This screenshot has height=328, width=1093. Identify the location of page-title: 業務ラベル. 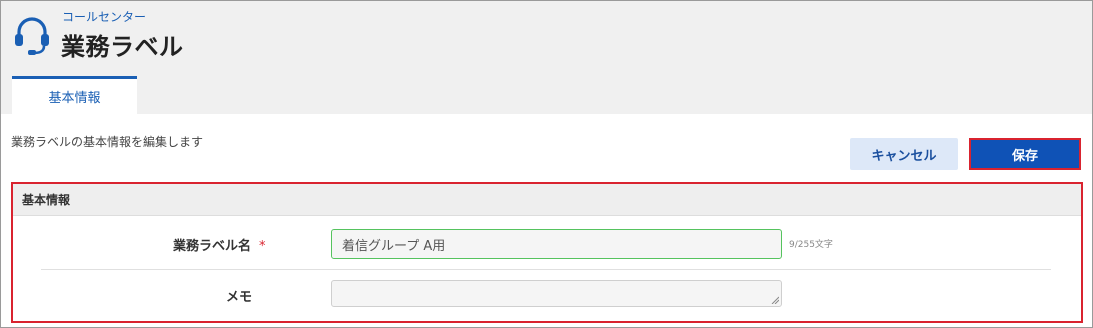
(122, 47).